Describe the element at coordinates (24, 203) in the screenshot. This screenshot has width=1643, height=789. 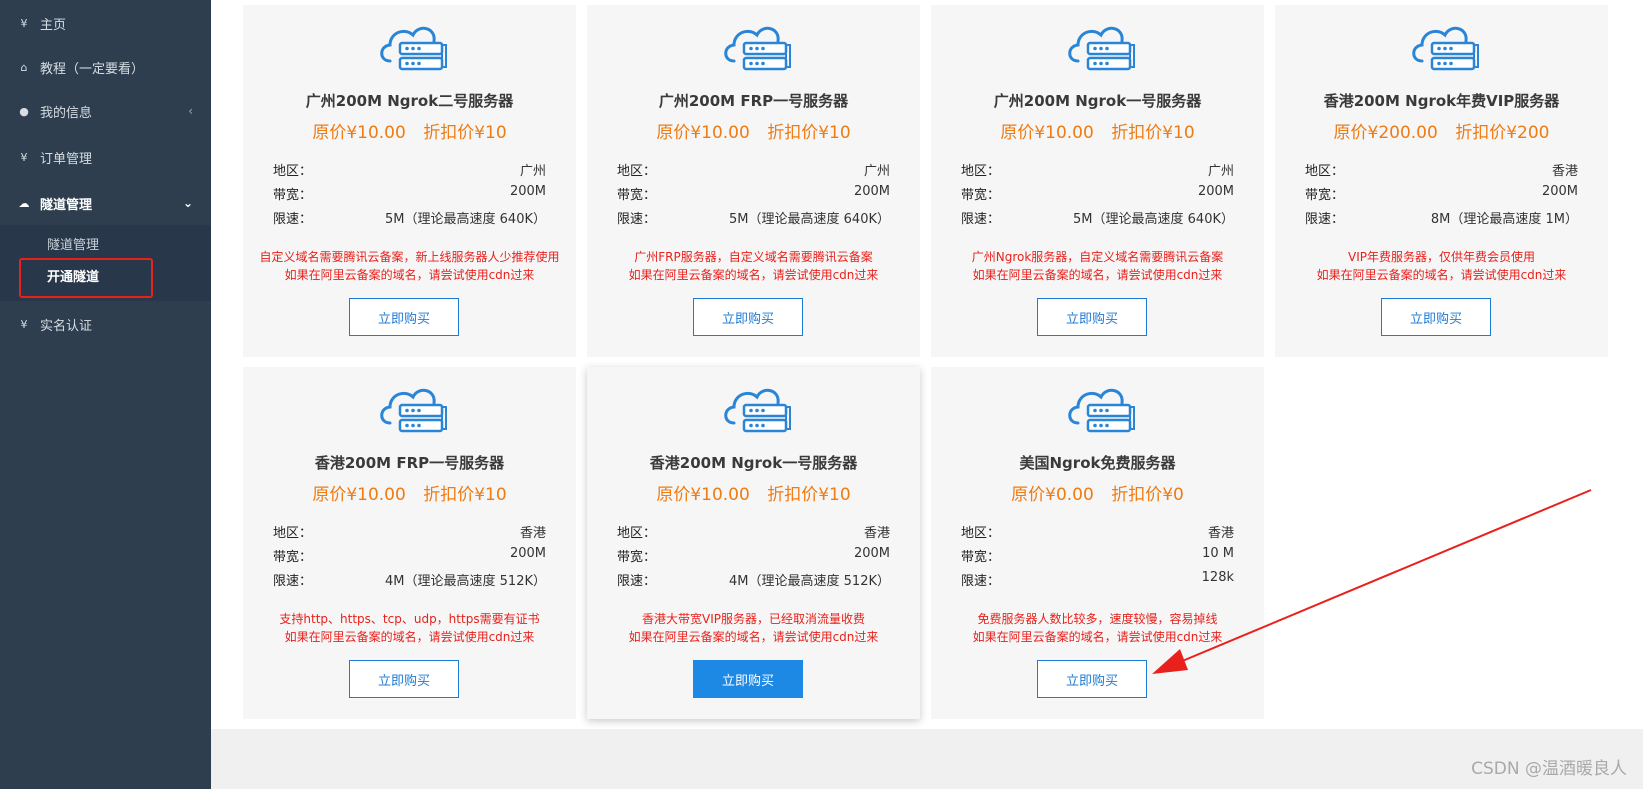
I see `cloud-icon: ☁` at that location.